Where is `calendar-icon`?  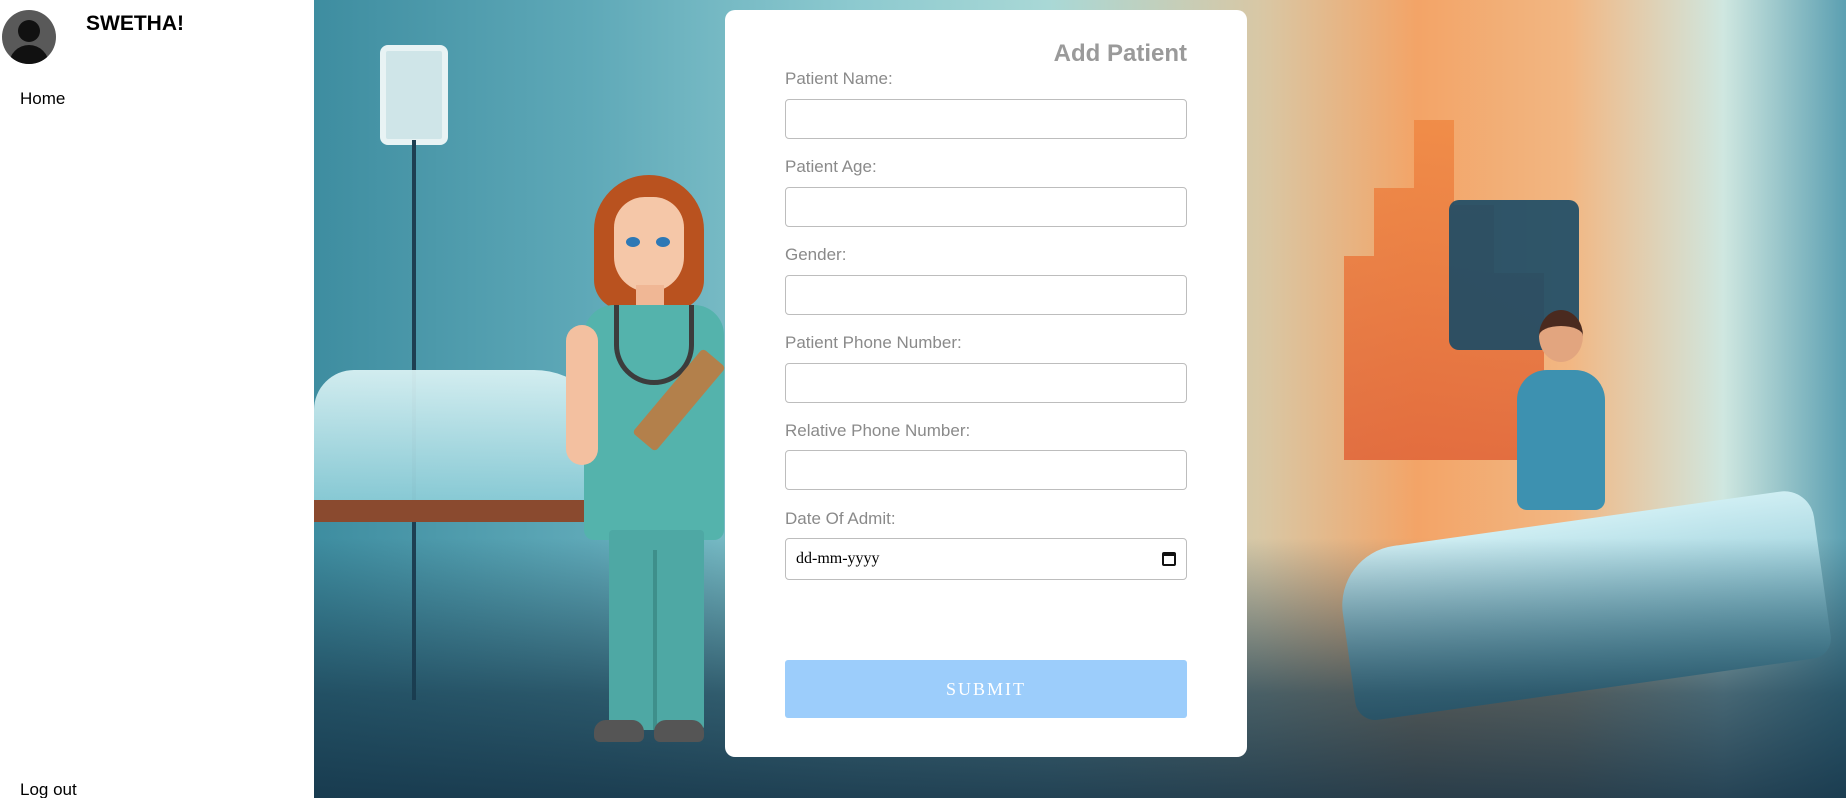 calendar-icon is located at coordinates (1169, 559).